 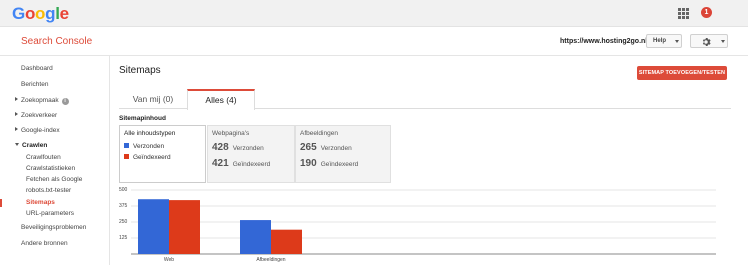 What do you see at coordinates (34, 84) in the screenshot?
I see `sidebar-item-berichten: Berichten` at bounding box center [34, 84].